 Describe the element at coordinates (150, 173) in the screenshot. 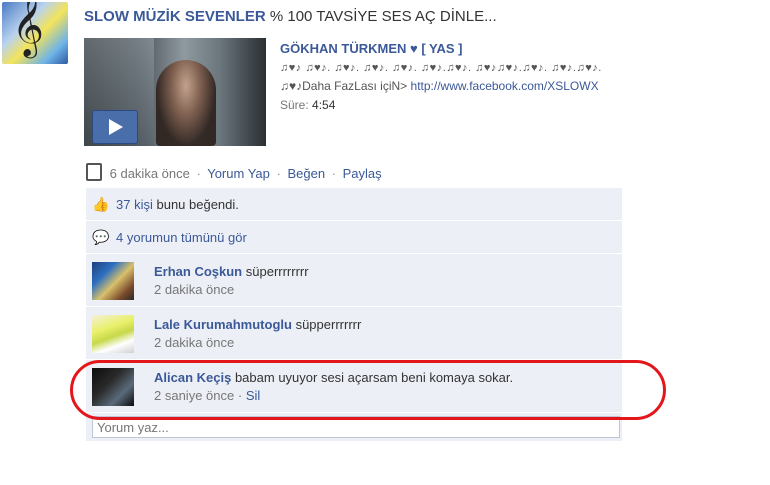

I see `post-timestamp: 6 dakika önce` at that location.